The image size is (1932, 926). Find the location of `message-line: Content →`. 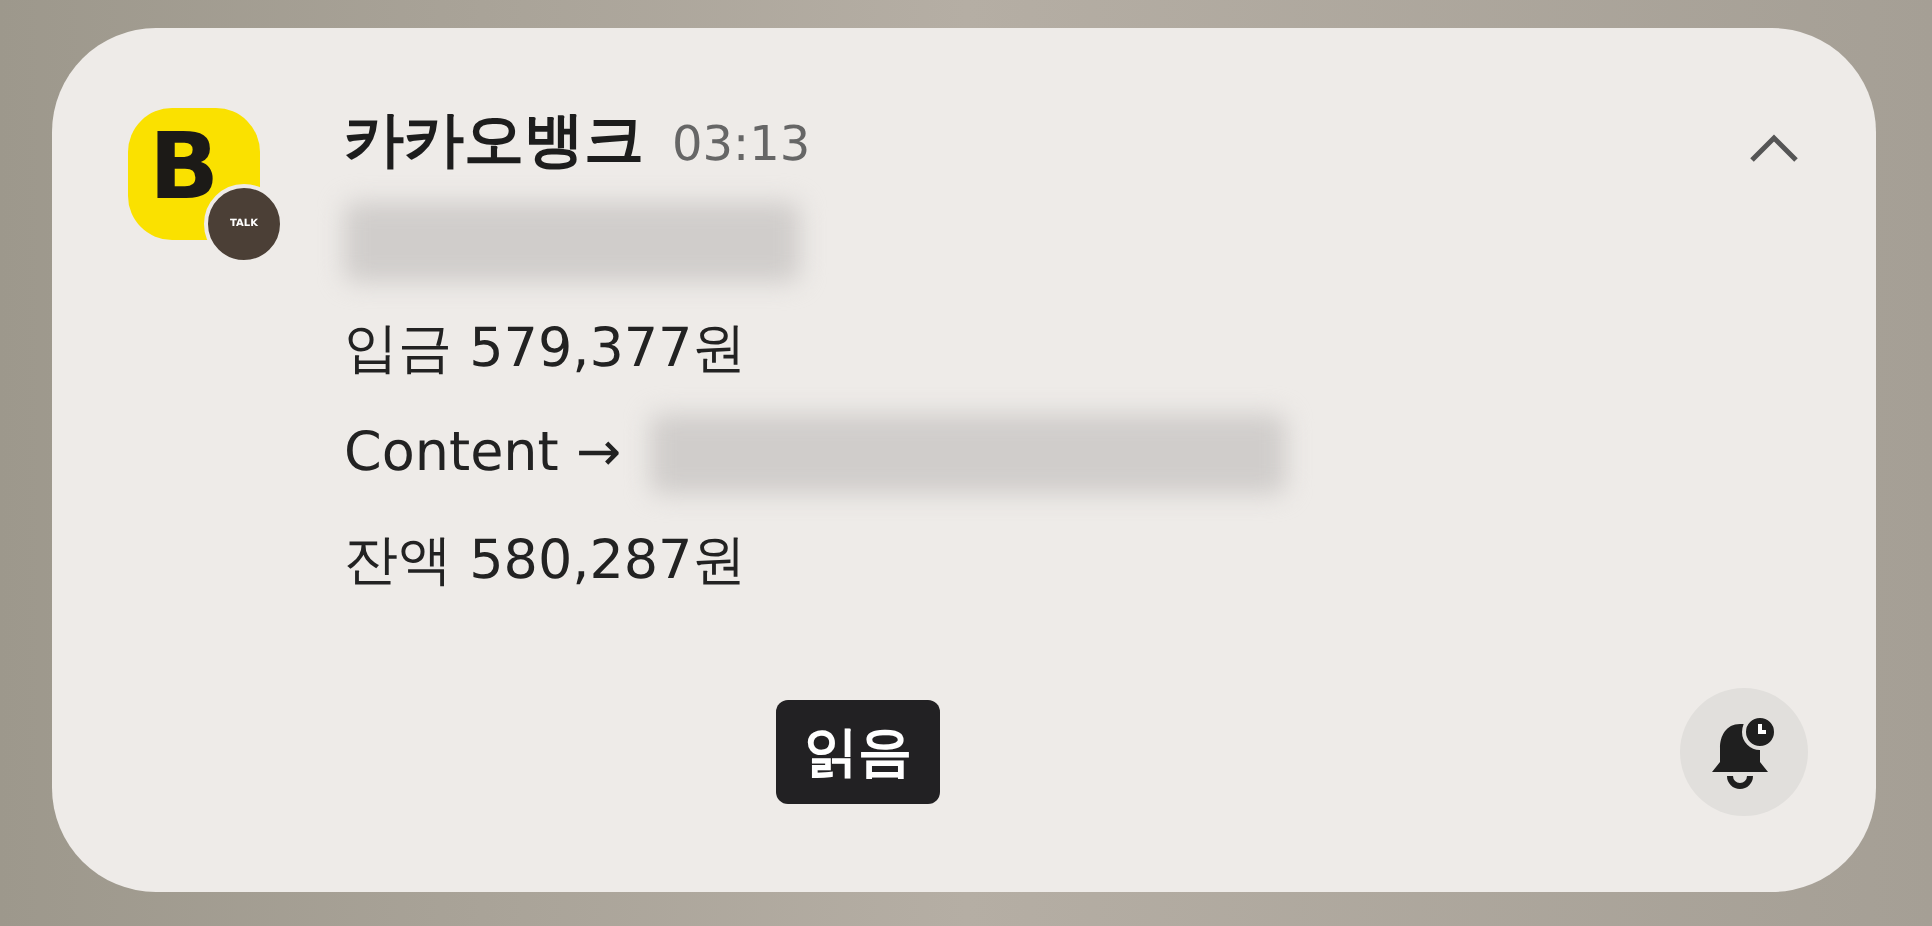

message-line: Content → is located at coordinates (483, 453).